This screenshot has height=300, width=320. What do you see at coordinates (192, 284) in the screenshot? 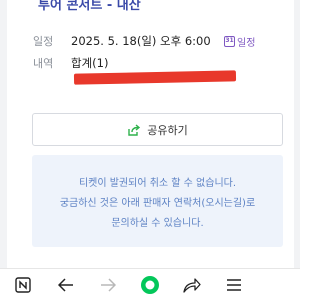
I see `share-arrow-icon` at bounding box center [192, 284].